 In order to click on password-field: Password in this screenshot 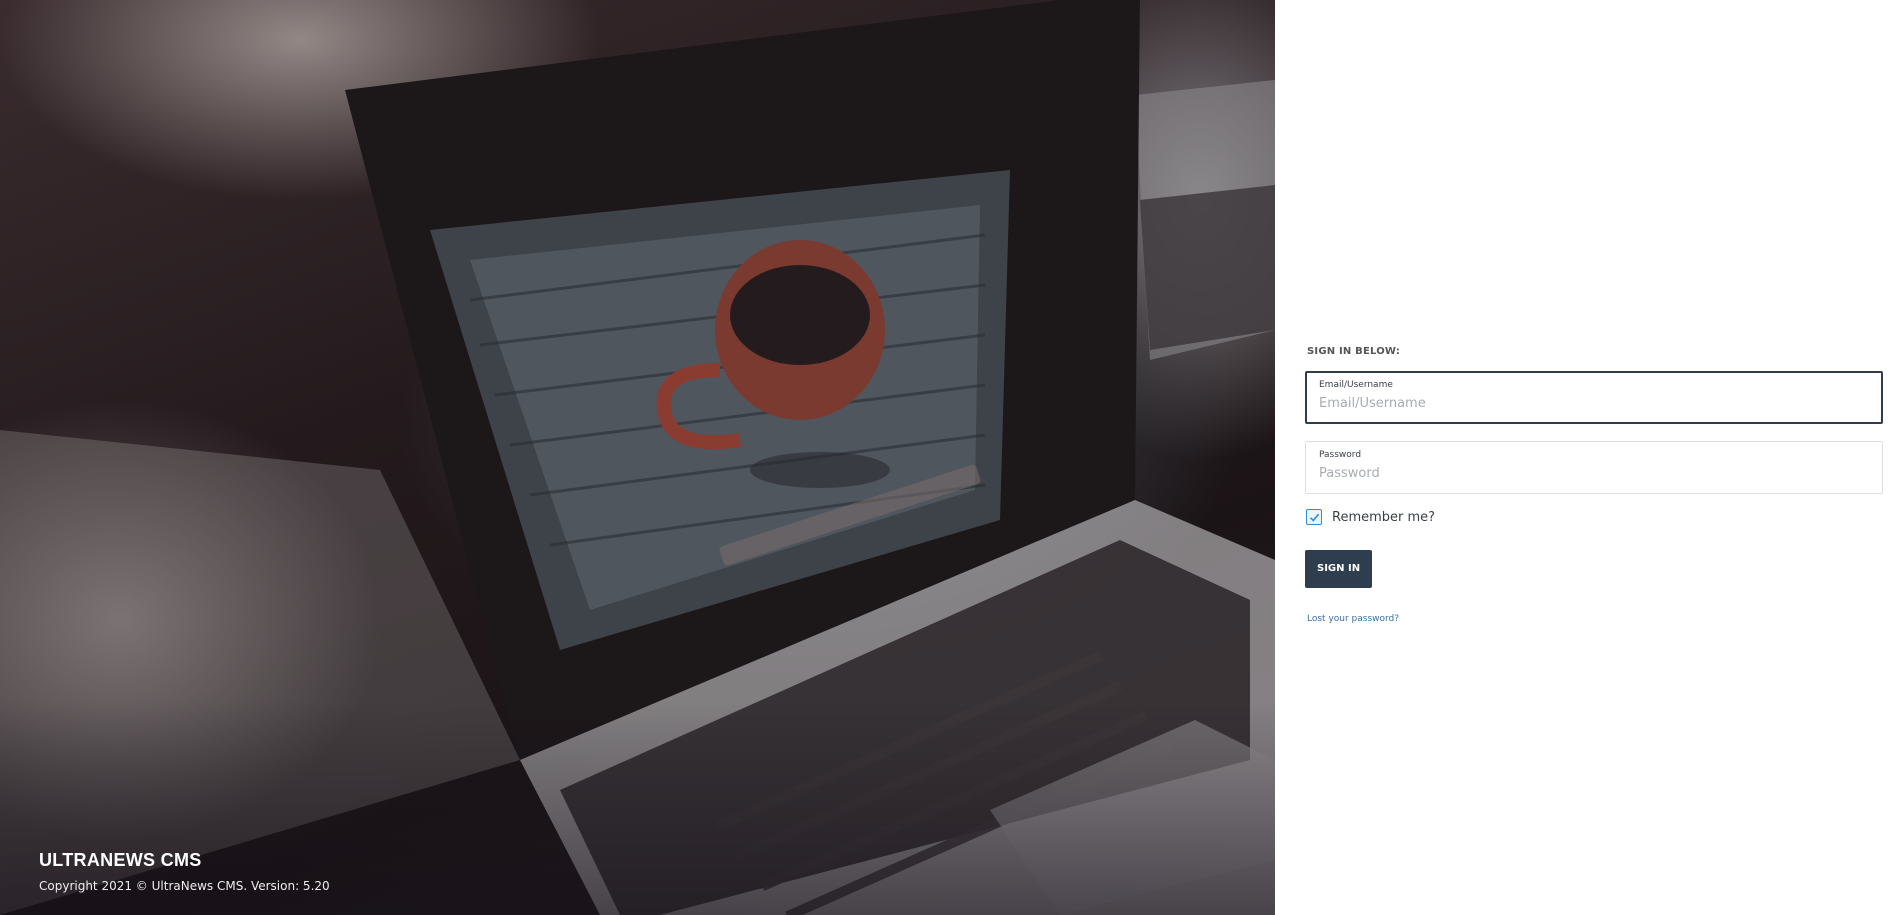, I will do `click(1594, 467)`.